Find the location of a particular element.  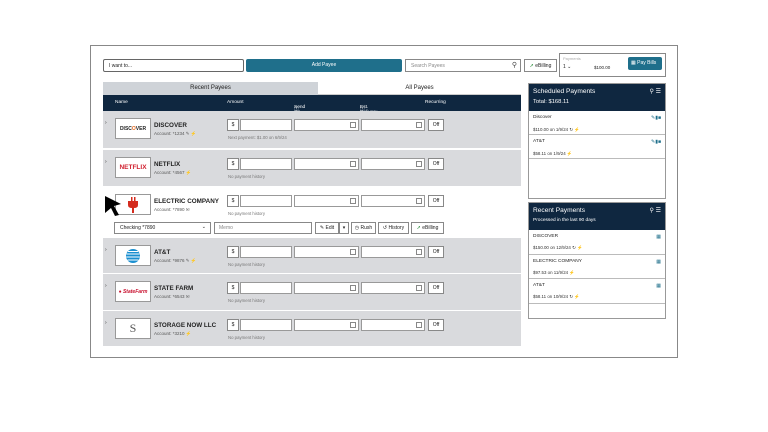

add-payee-button: Add Payee is located at coordinates (324, 65).